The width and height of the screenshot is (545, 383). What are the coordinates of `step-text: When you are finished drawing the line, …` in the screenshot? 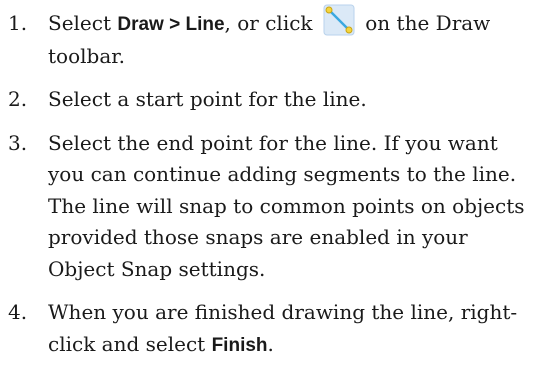 It's located at (283, 328).